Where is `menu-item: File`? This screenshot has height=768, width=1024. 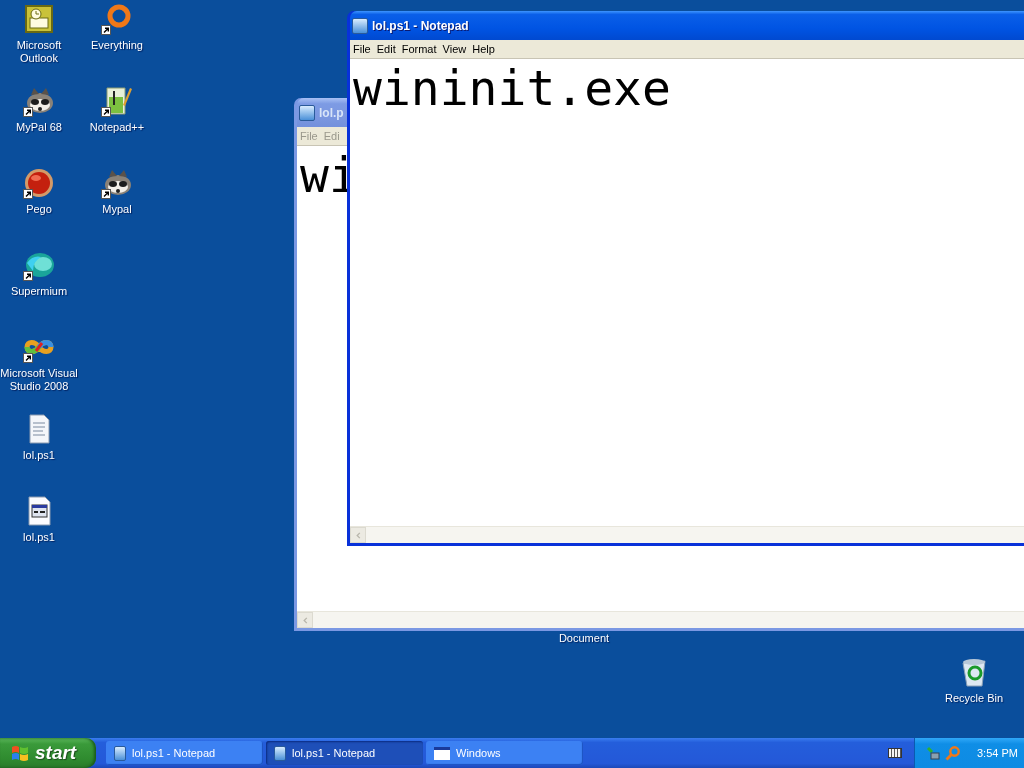 menu-item: File is located at coordinates (362, 49).